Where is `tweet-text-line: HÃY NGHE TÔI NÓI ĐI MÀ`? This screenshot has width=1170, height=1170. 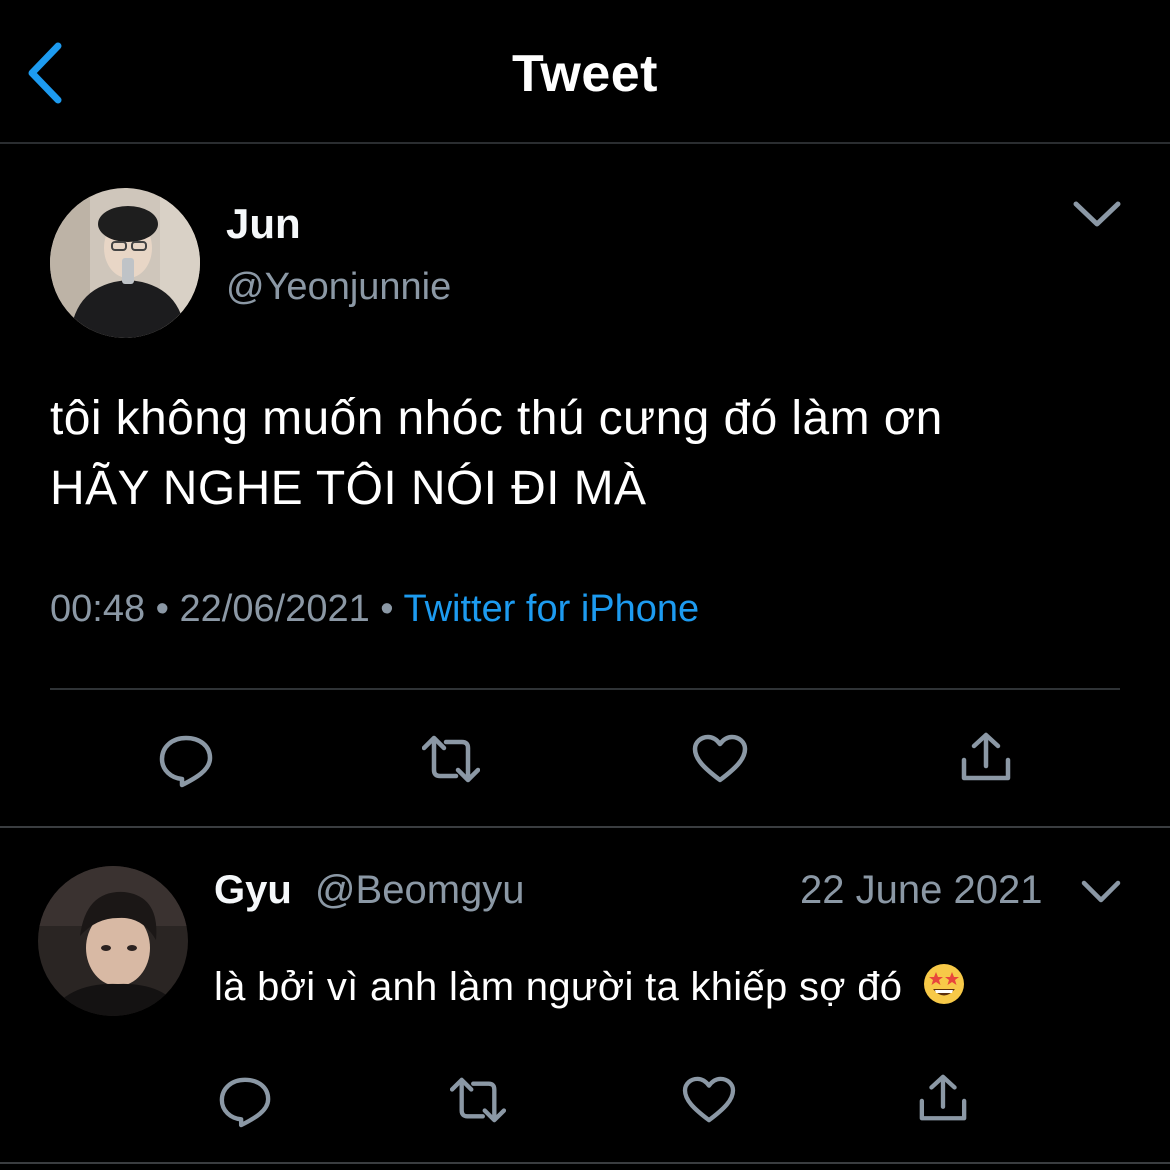 tweet-text-line: HÃY NGHE TÔI NÓI ĐI MÀ is located at coordinates (348, 488).